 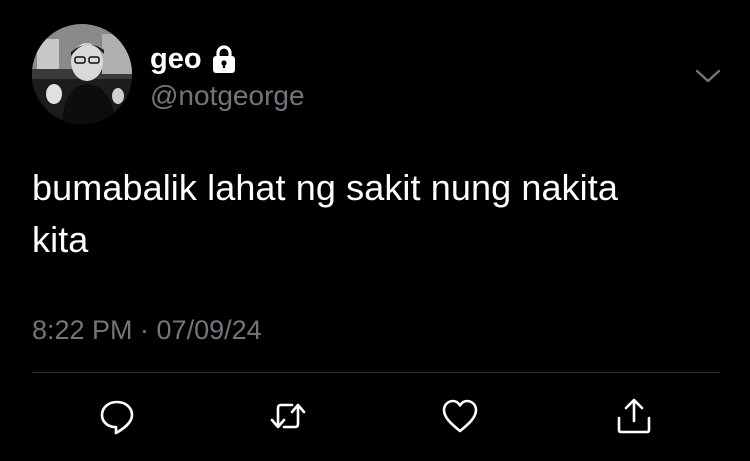 I want to click on retweet-icon, so click(x=288, y=416).